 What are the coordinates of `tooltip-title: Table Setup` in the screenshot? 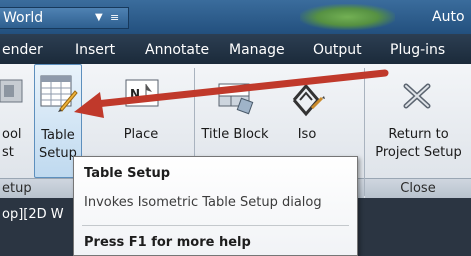 It's located at (127, 173).